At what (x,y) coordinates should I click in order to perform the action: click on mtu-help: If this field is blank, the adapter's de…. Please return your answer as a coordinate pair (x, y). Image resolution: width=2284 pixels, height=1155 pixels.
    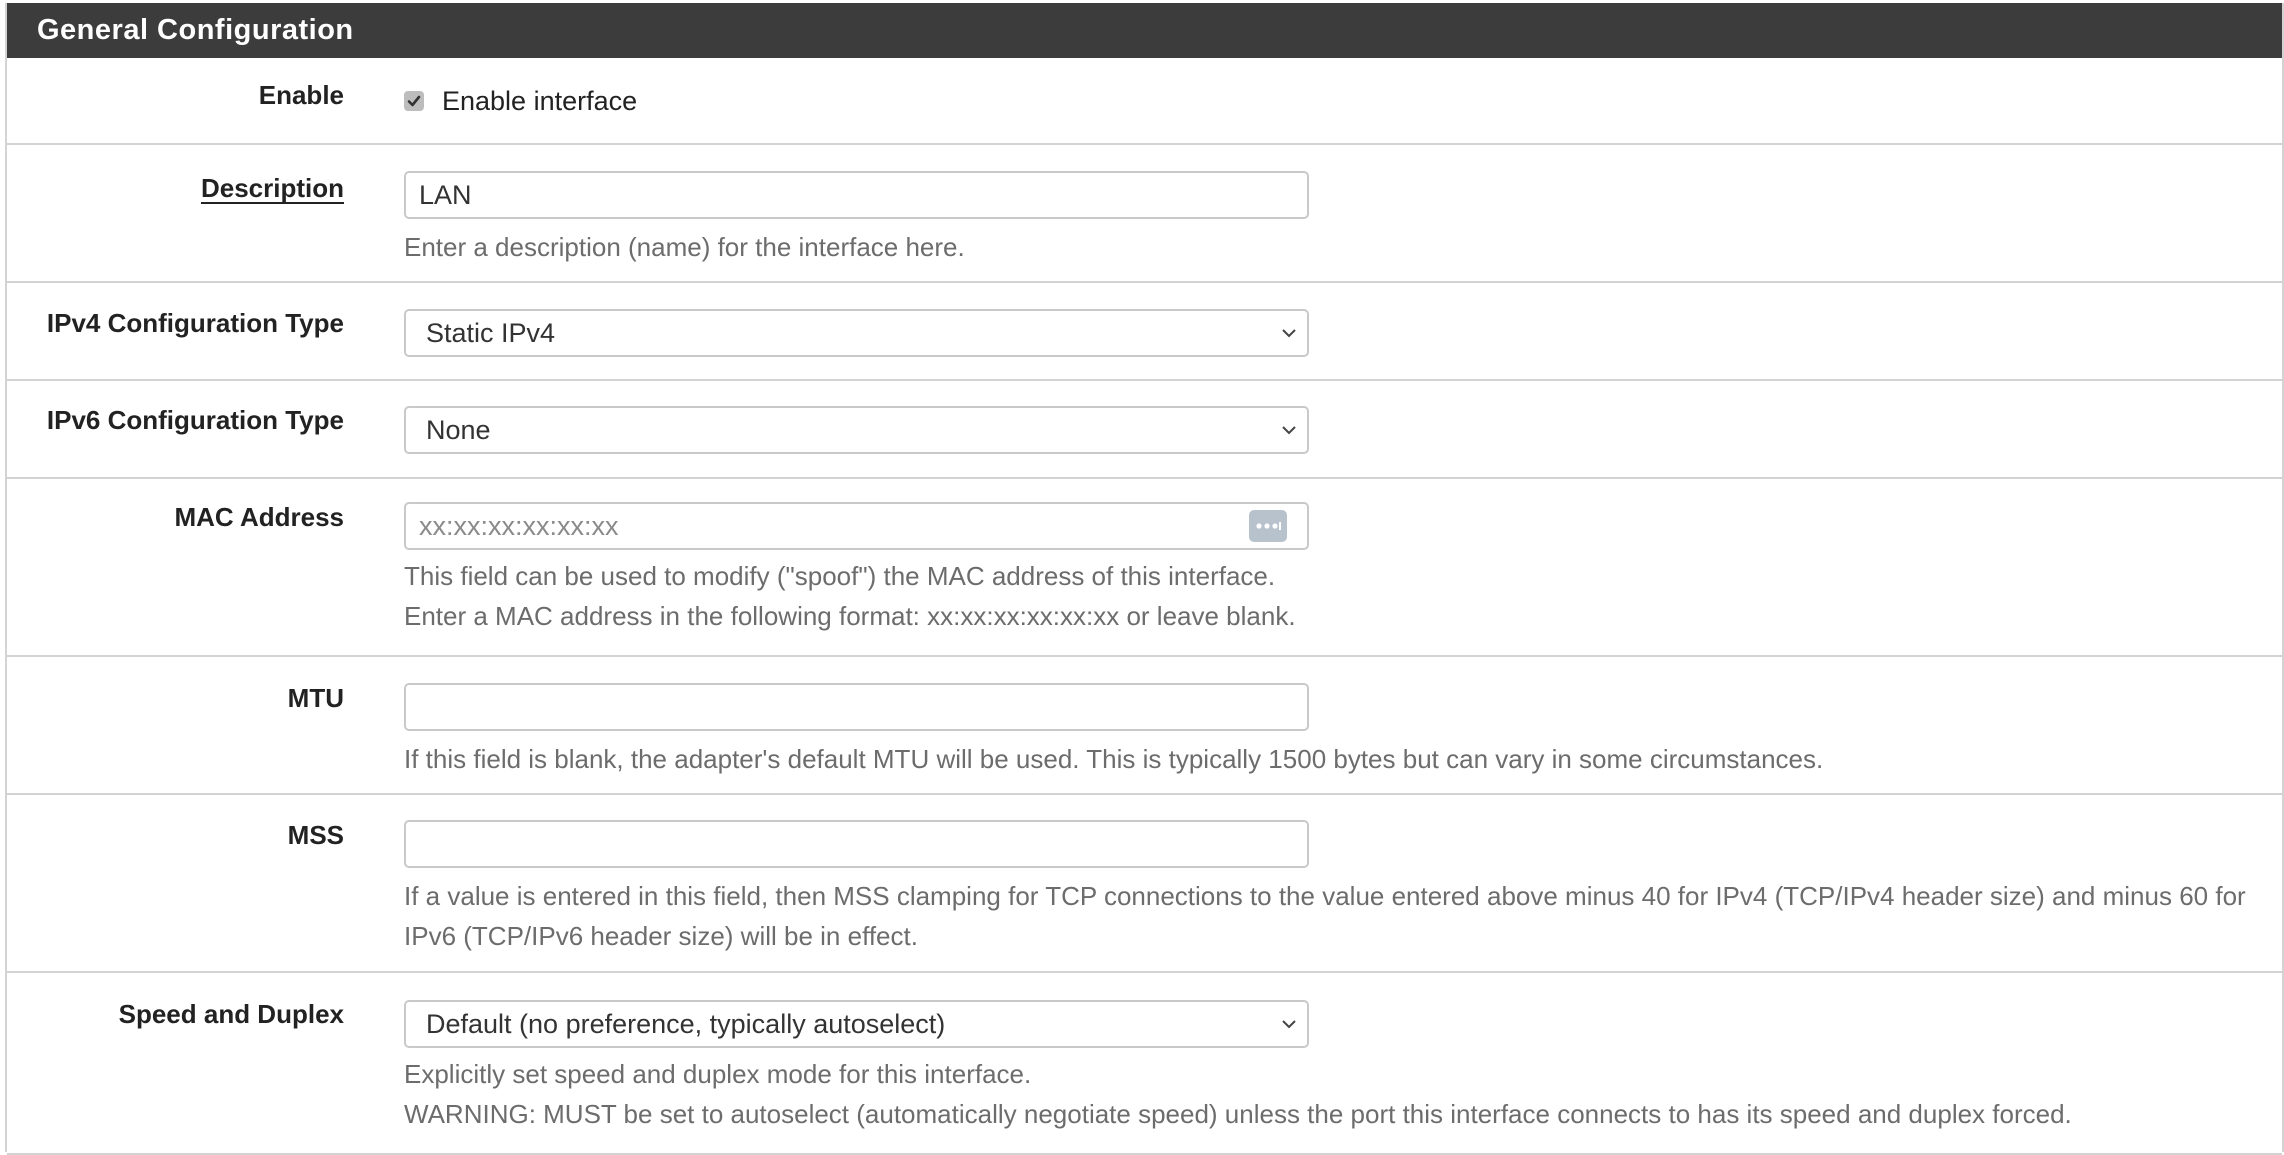
    Looking at the image, I should click on (1114, 759).